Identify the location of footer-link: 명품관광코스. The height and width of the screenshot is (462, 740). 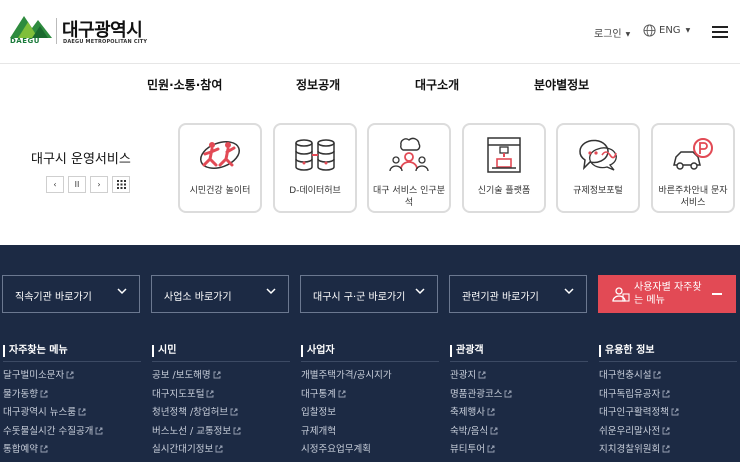
(481, 395).